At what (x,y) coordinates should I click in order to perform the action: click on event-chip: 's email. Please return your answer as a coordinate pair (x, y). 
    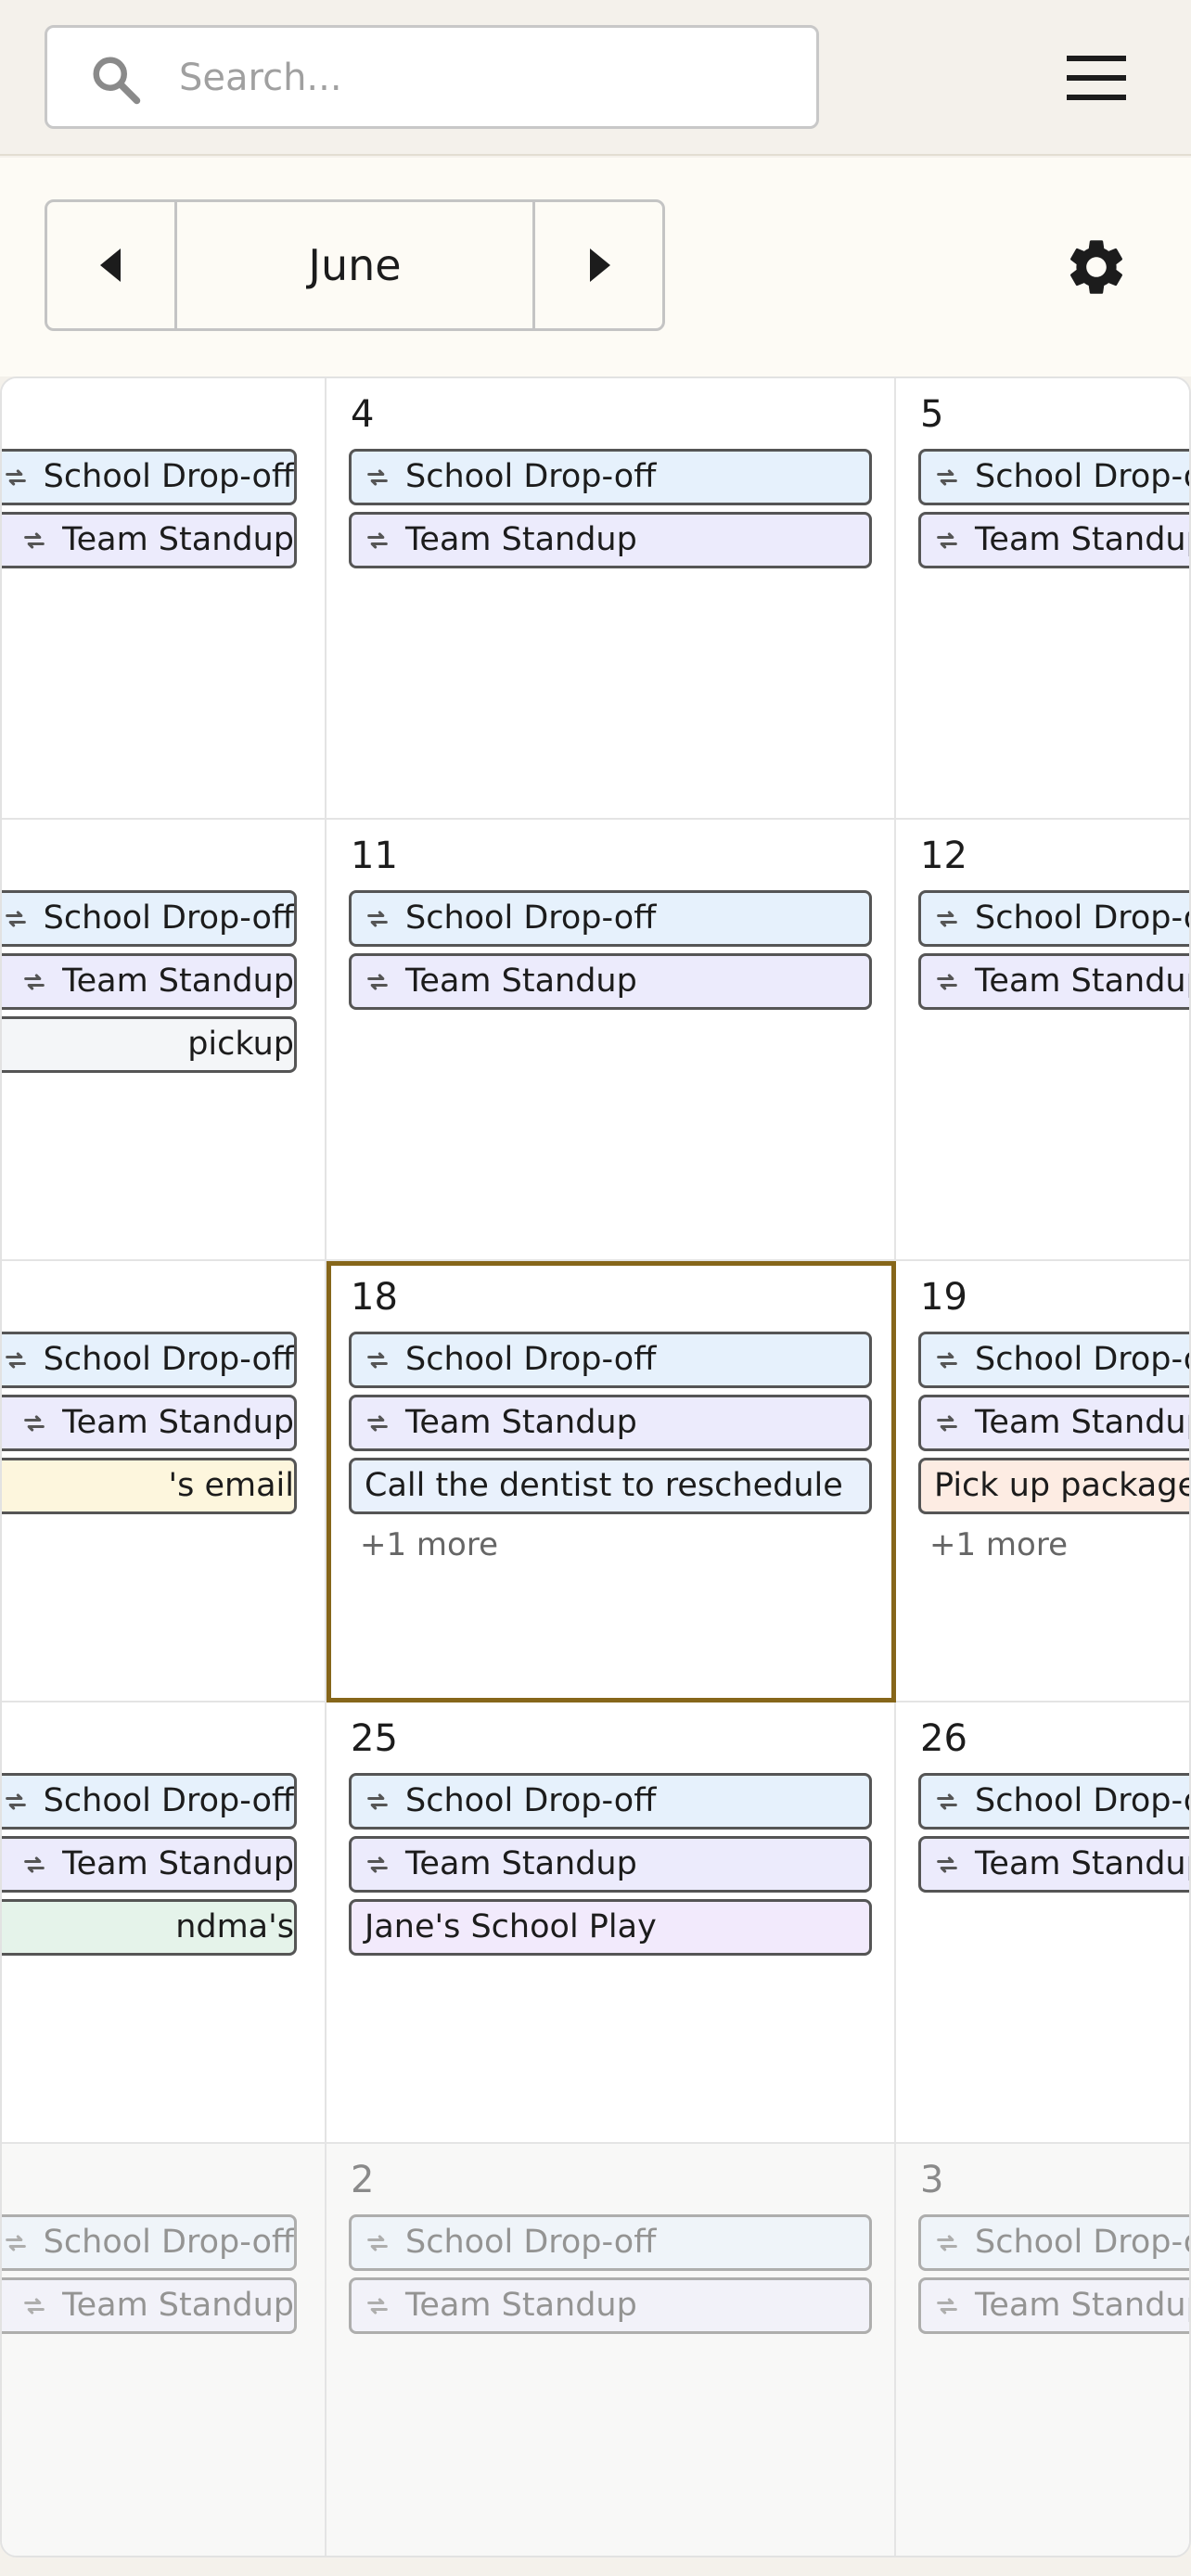
    Looking at the image, I should click on (149, 1486).